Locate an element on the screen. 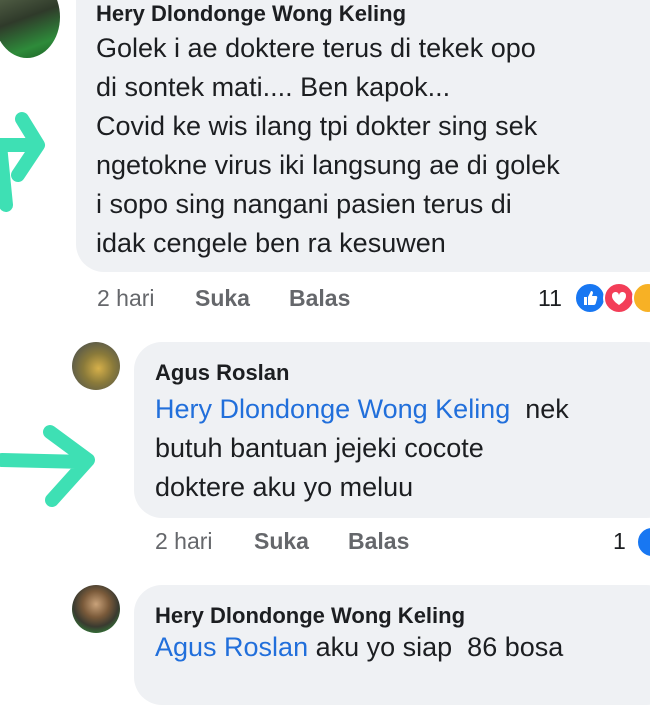  mention-link: Hery Dlondonge Wong Keling is located at coordinates (332, 409).